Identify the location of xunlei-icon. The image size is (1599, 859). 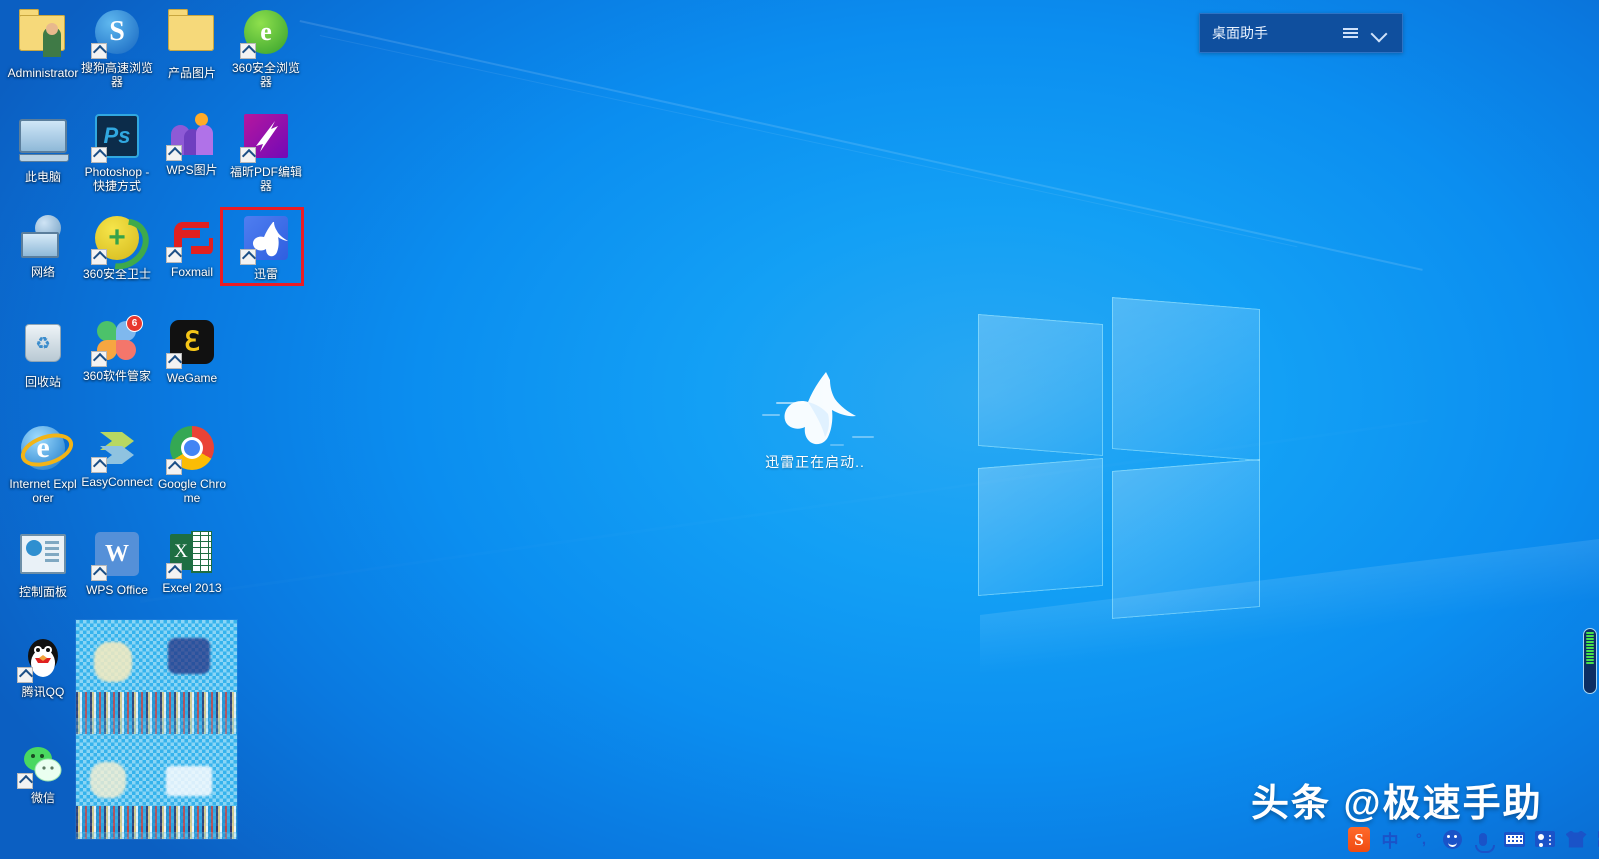
(265, 240).